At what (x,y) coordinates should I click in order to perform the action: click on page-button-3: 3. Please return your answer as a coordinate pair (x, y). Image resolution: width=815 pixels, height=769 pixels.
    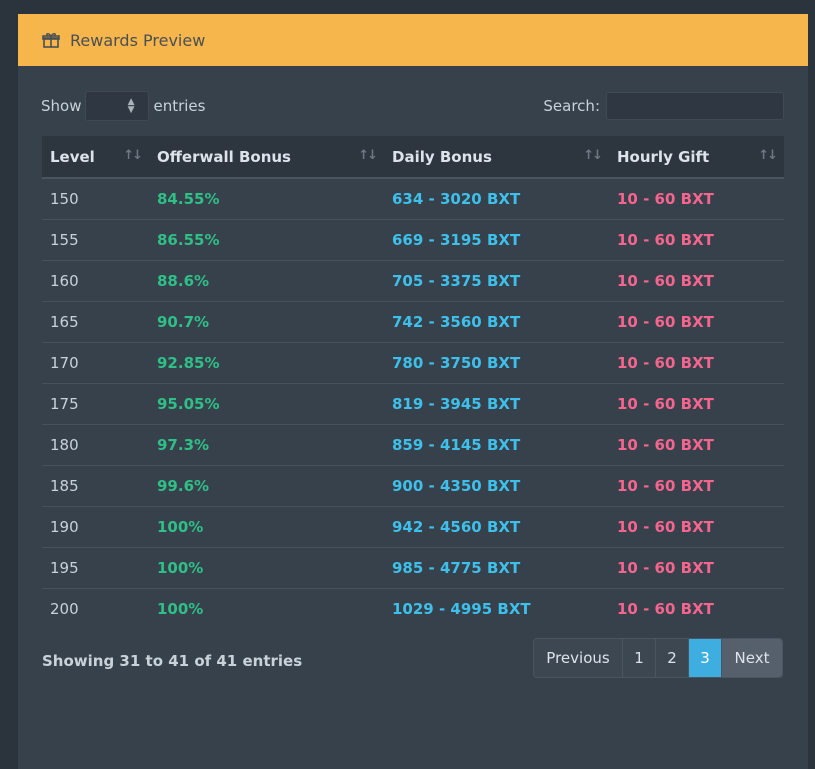
    Looking at the image, I should click on (705, 658).